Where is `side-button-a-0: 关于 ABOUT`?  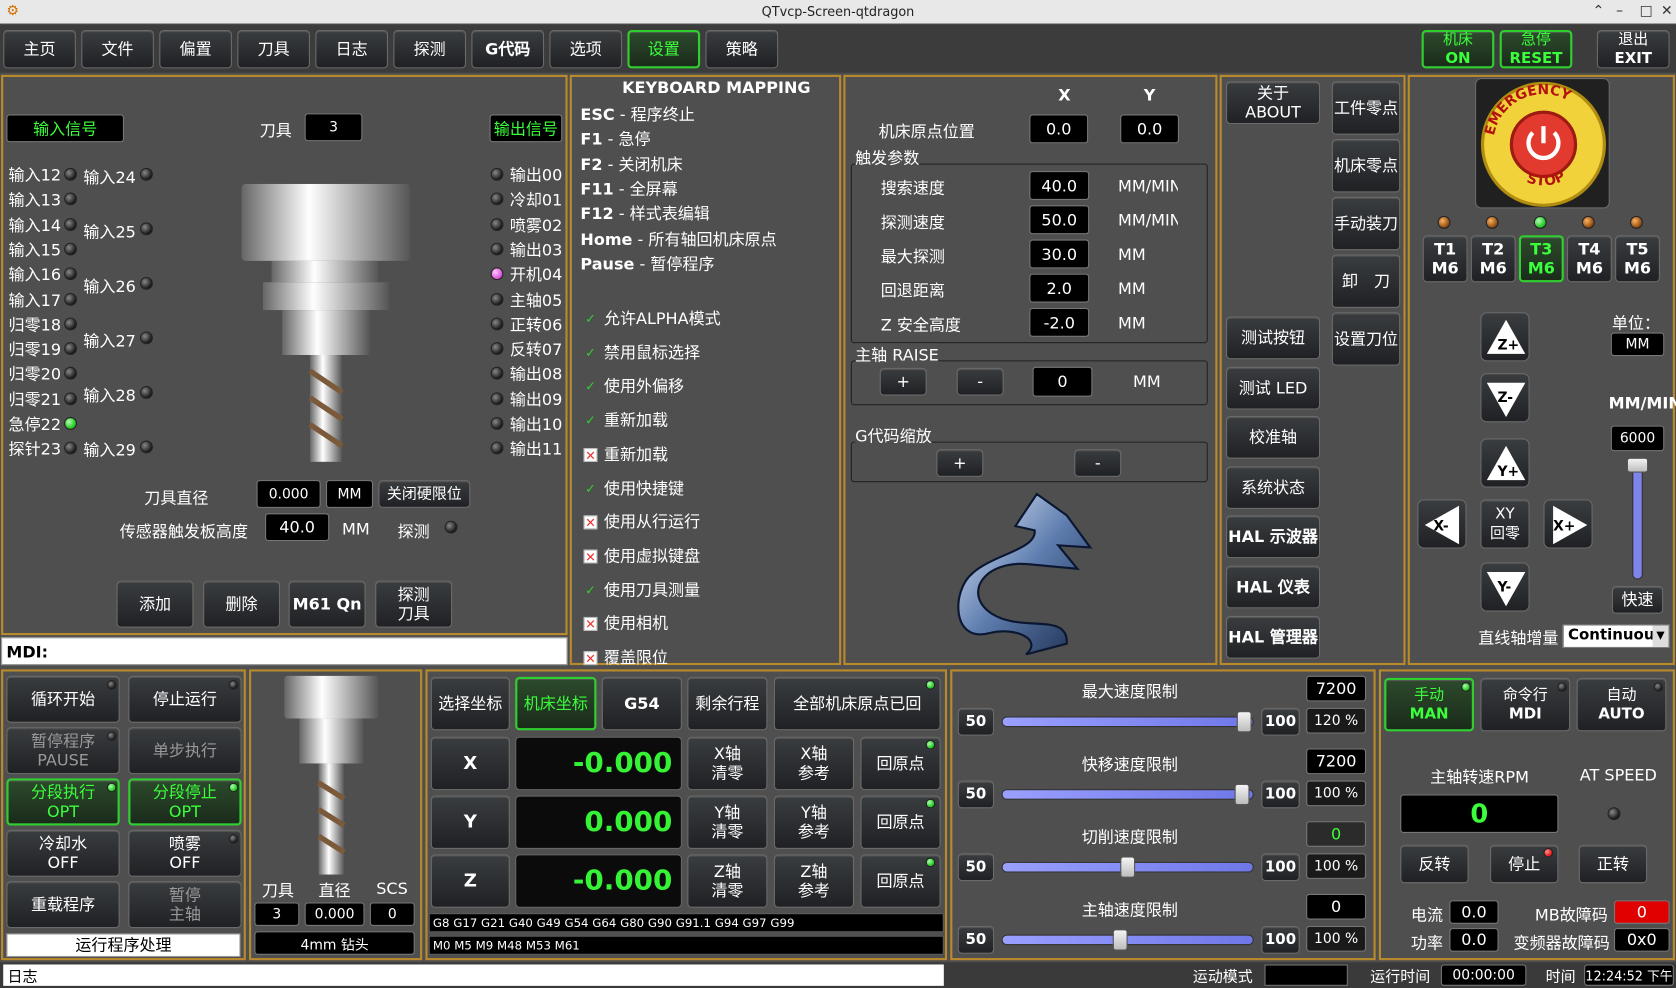
side-button-a-0: 关于 ABOUT is located at coordinates (1273, 103).